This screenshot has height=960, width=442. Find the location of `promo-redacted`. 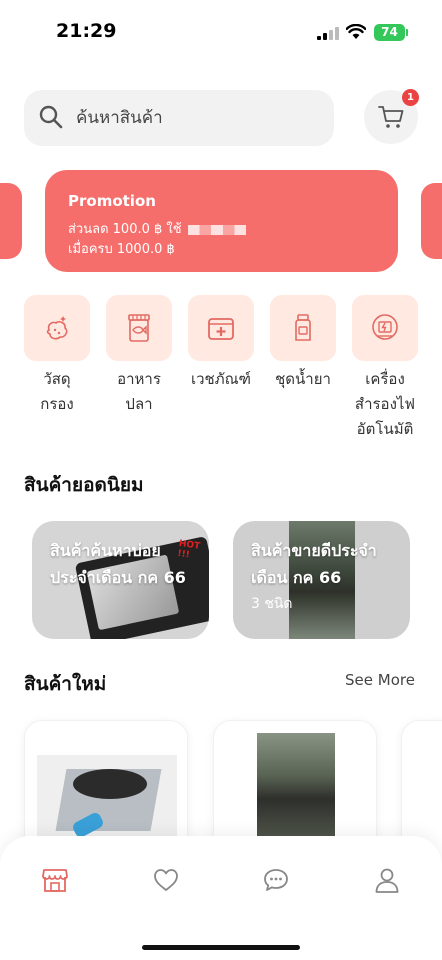

promo-redacted is located at coordinates (216, 229).